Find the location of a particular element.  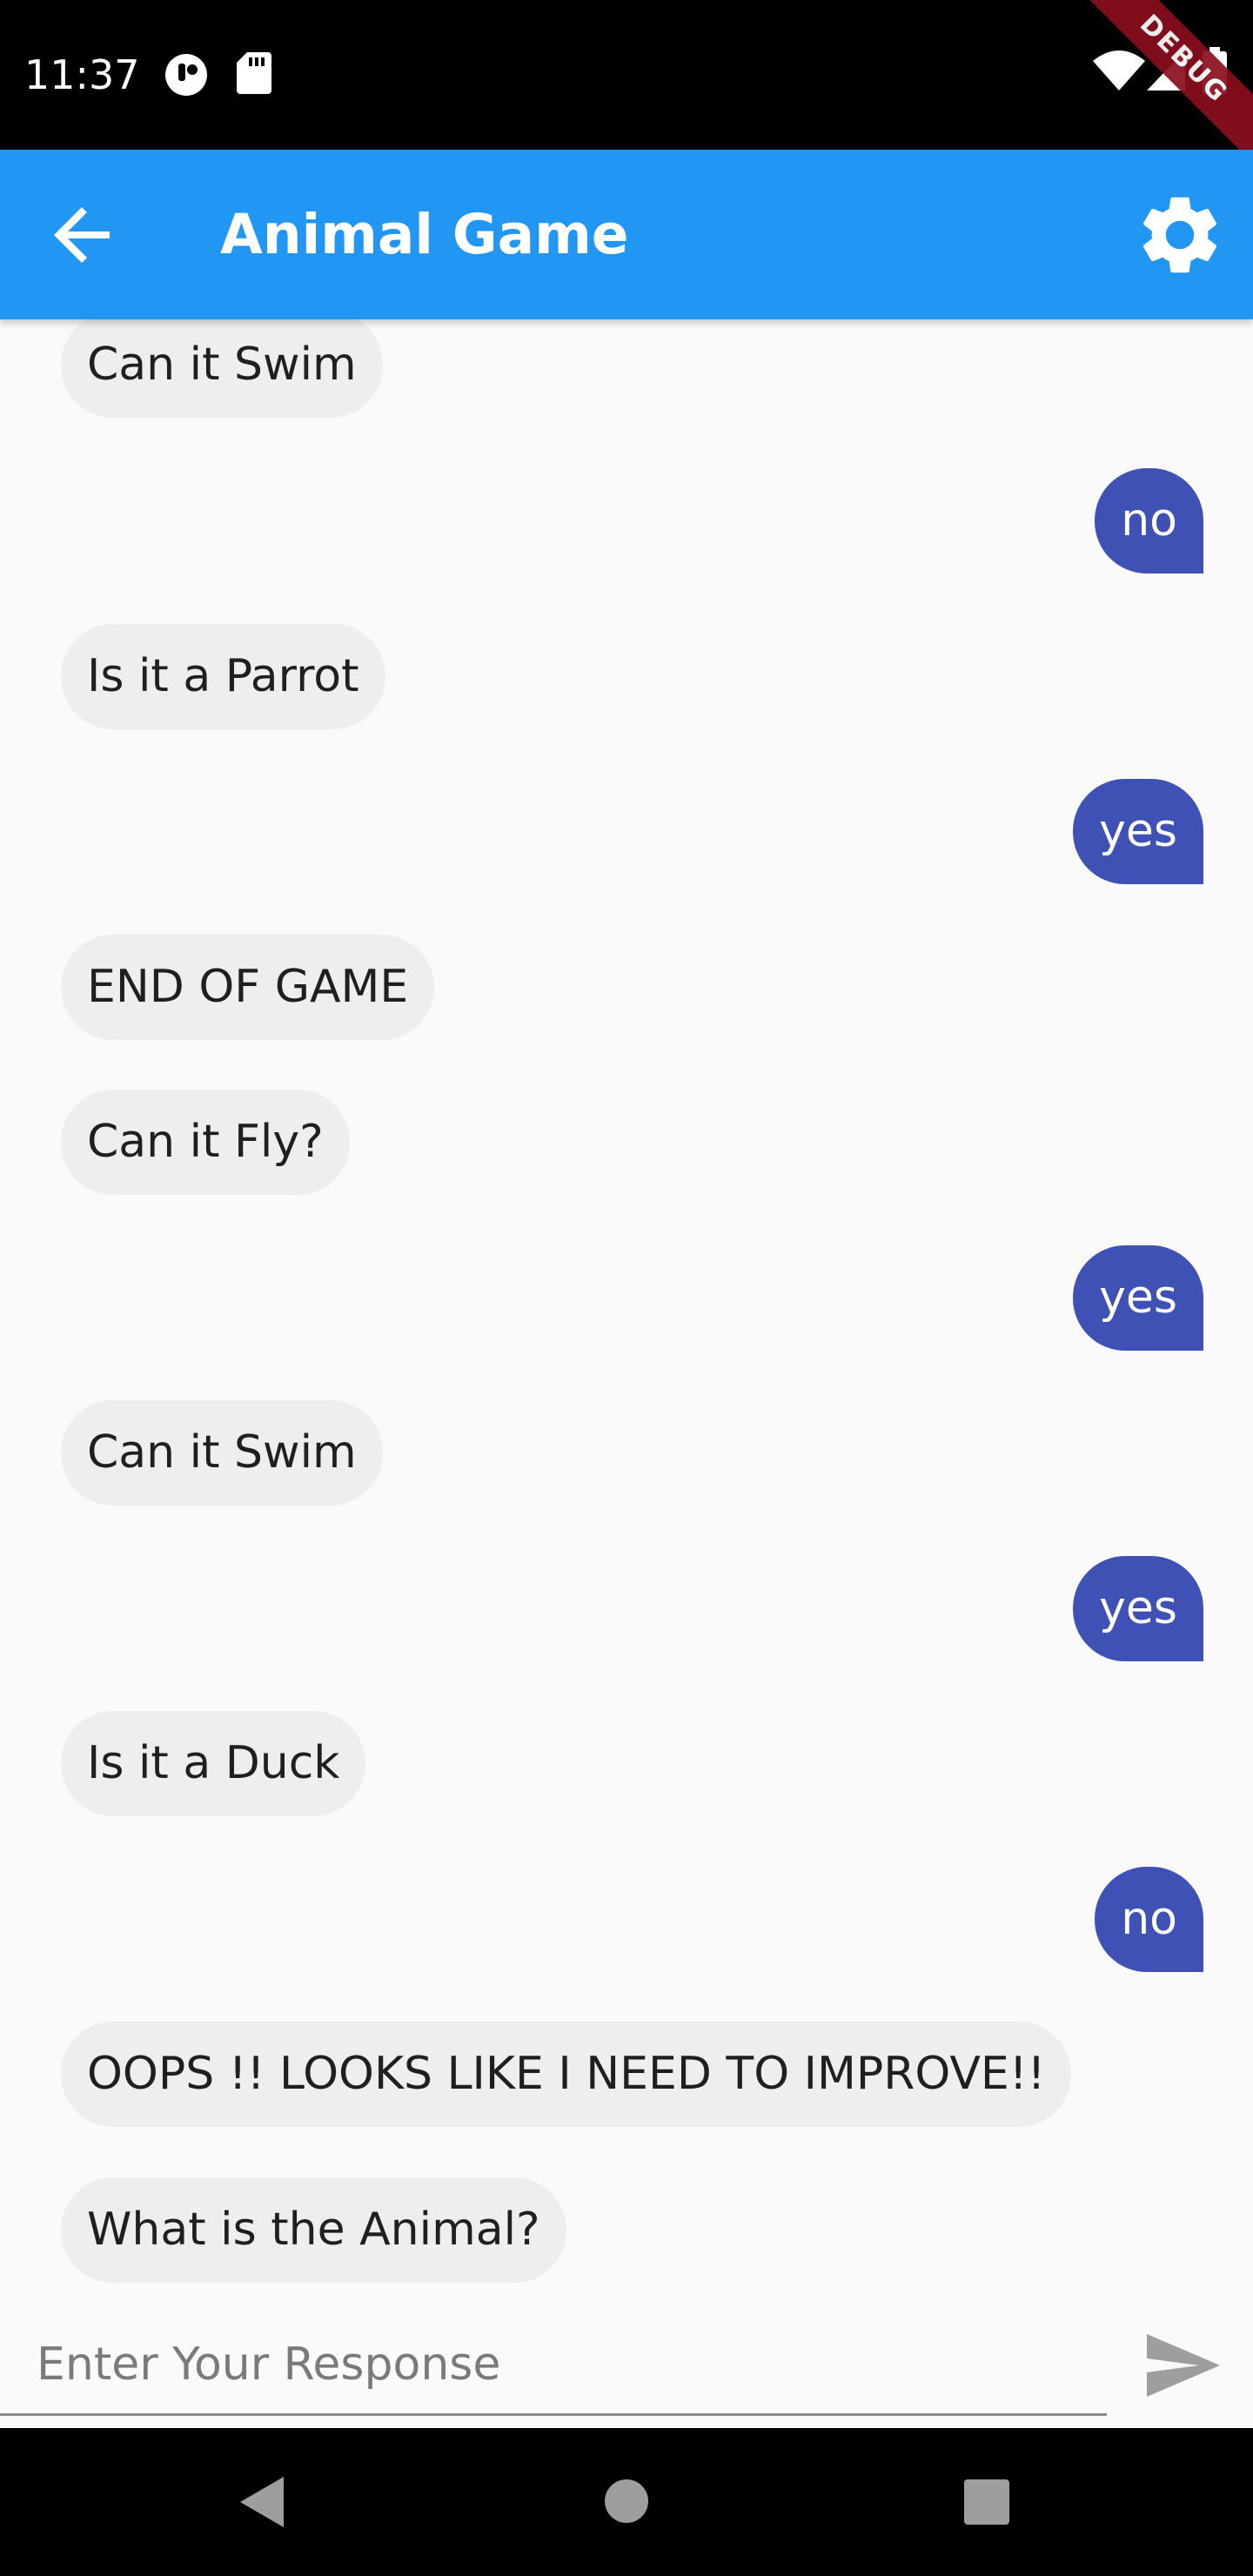

system-nav-bar is located at coordinates (626, 2502).